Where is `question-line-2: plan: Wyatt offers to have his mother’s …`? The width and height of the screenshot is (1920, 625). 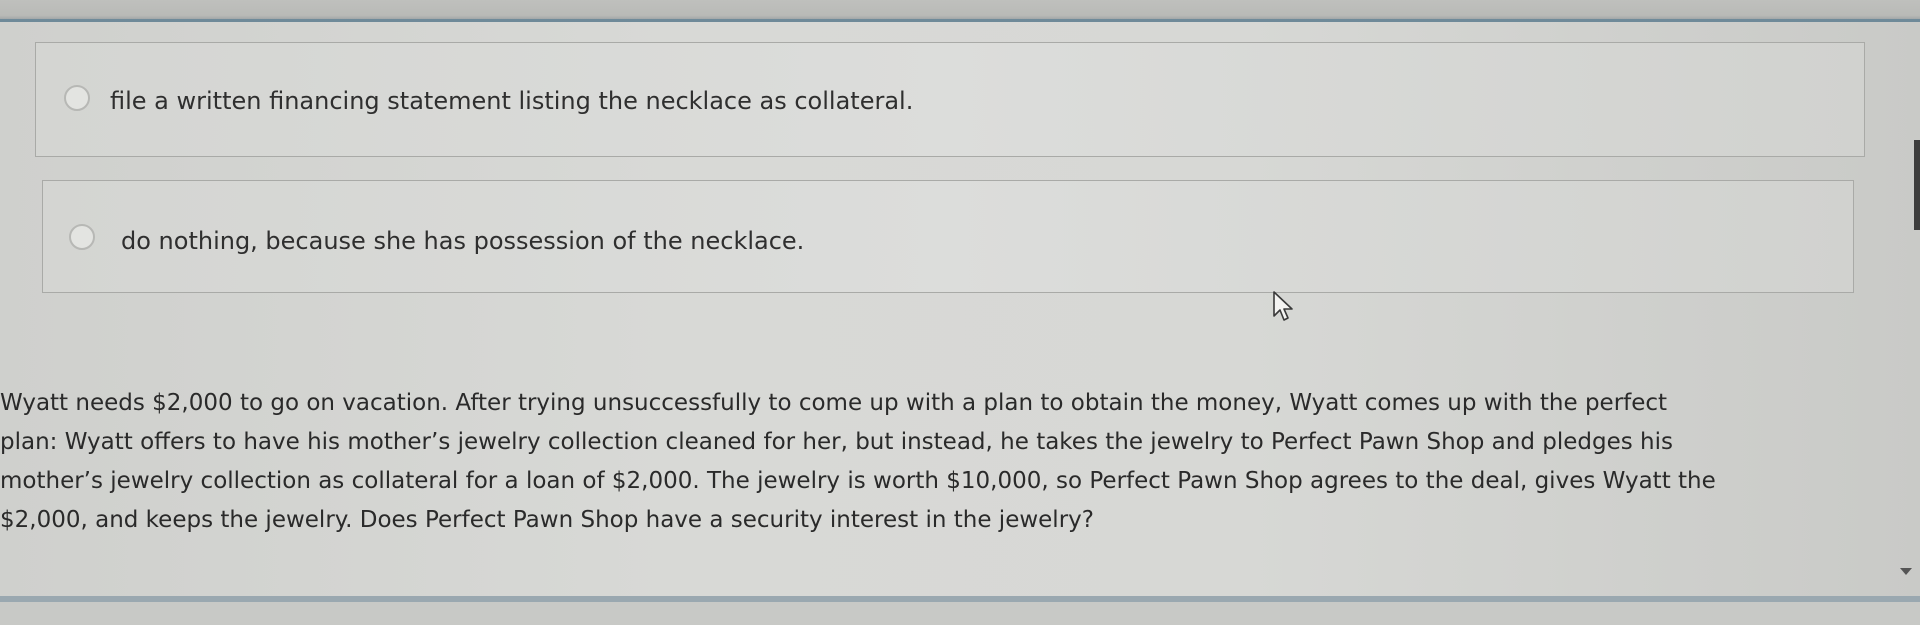 question-line-2: plan: Wyatt offers to have his mother’s … is located at coordinates (836, 442).